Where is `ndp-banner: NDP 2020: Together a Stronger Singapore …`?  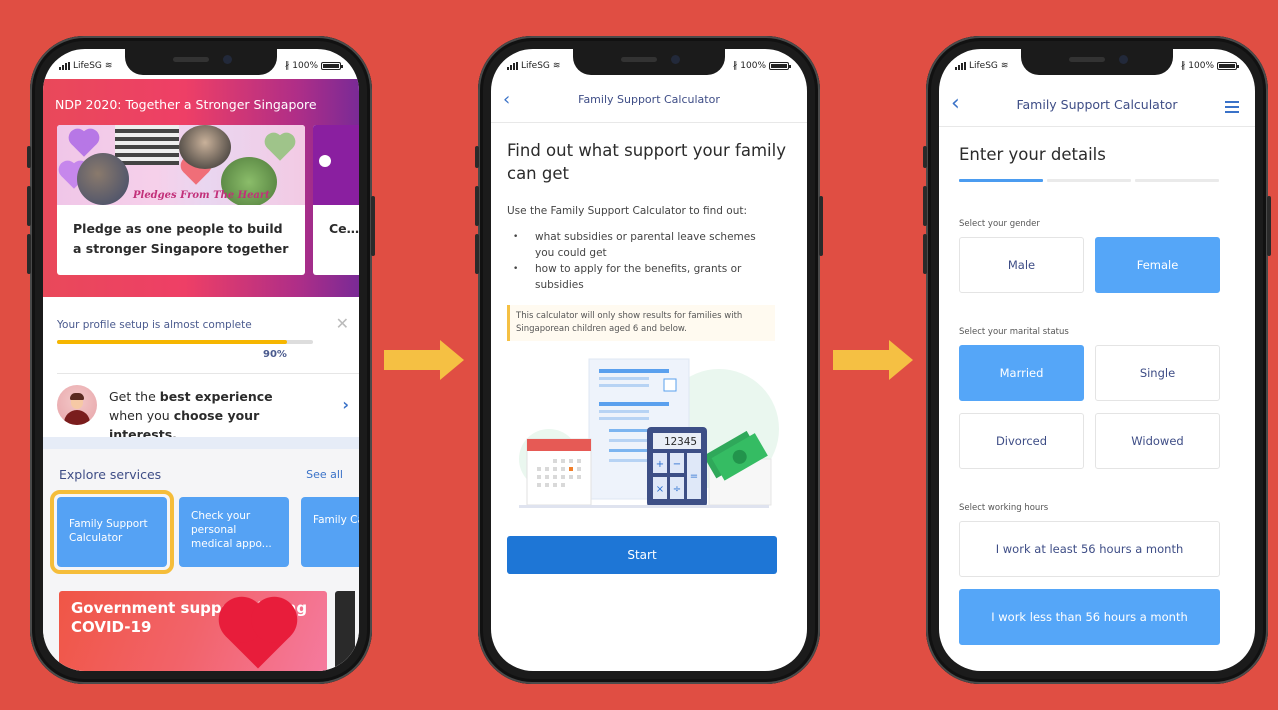 ndp-banner: NDP 2020: Together a Stronger Singapore … is located at coordinates (201, 188).